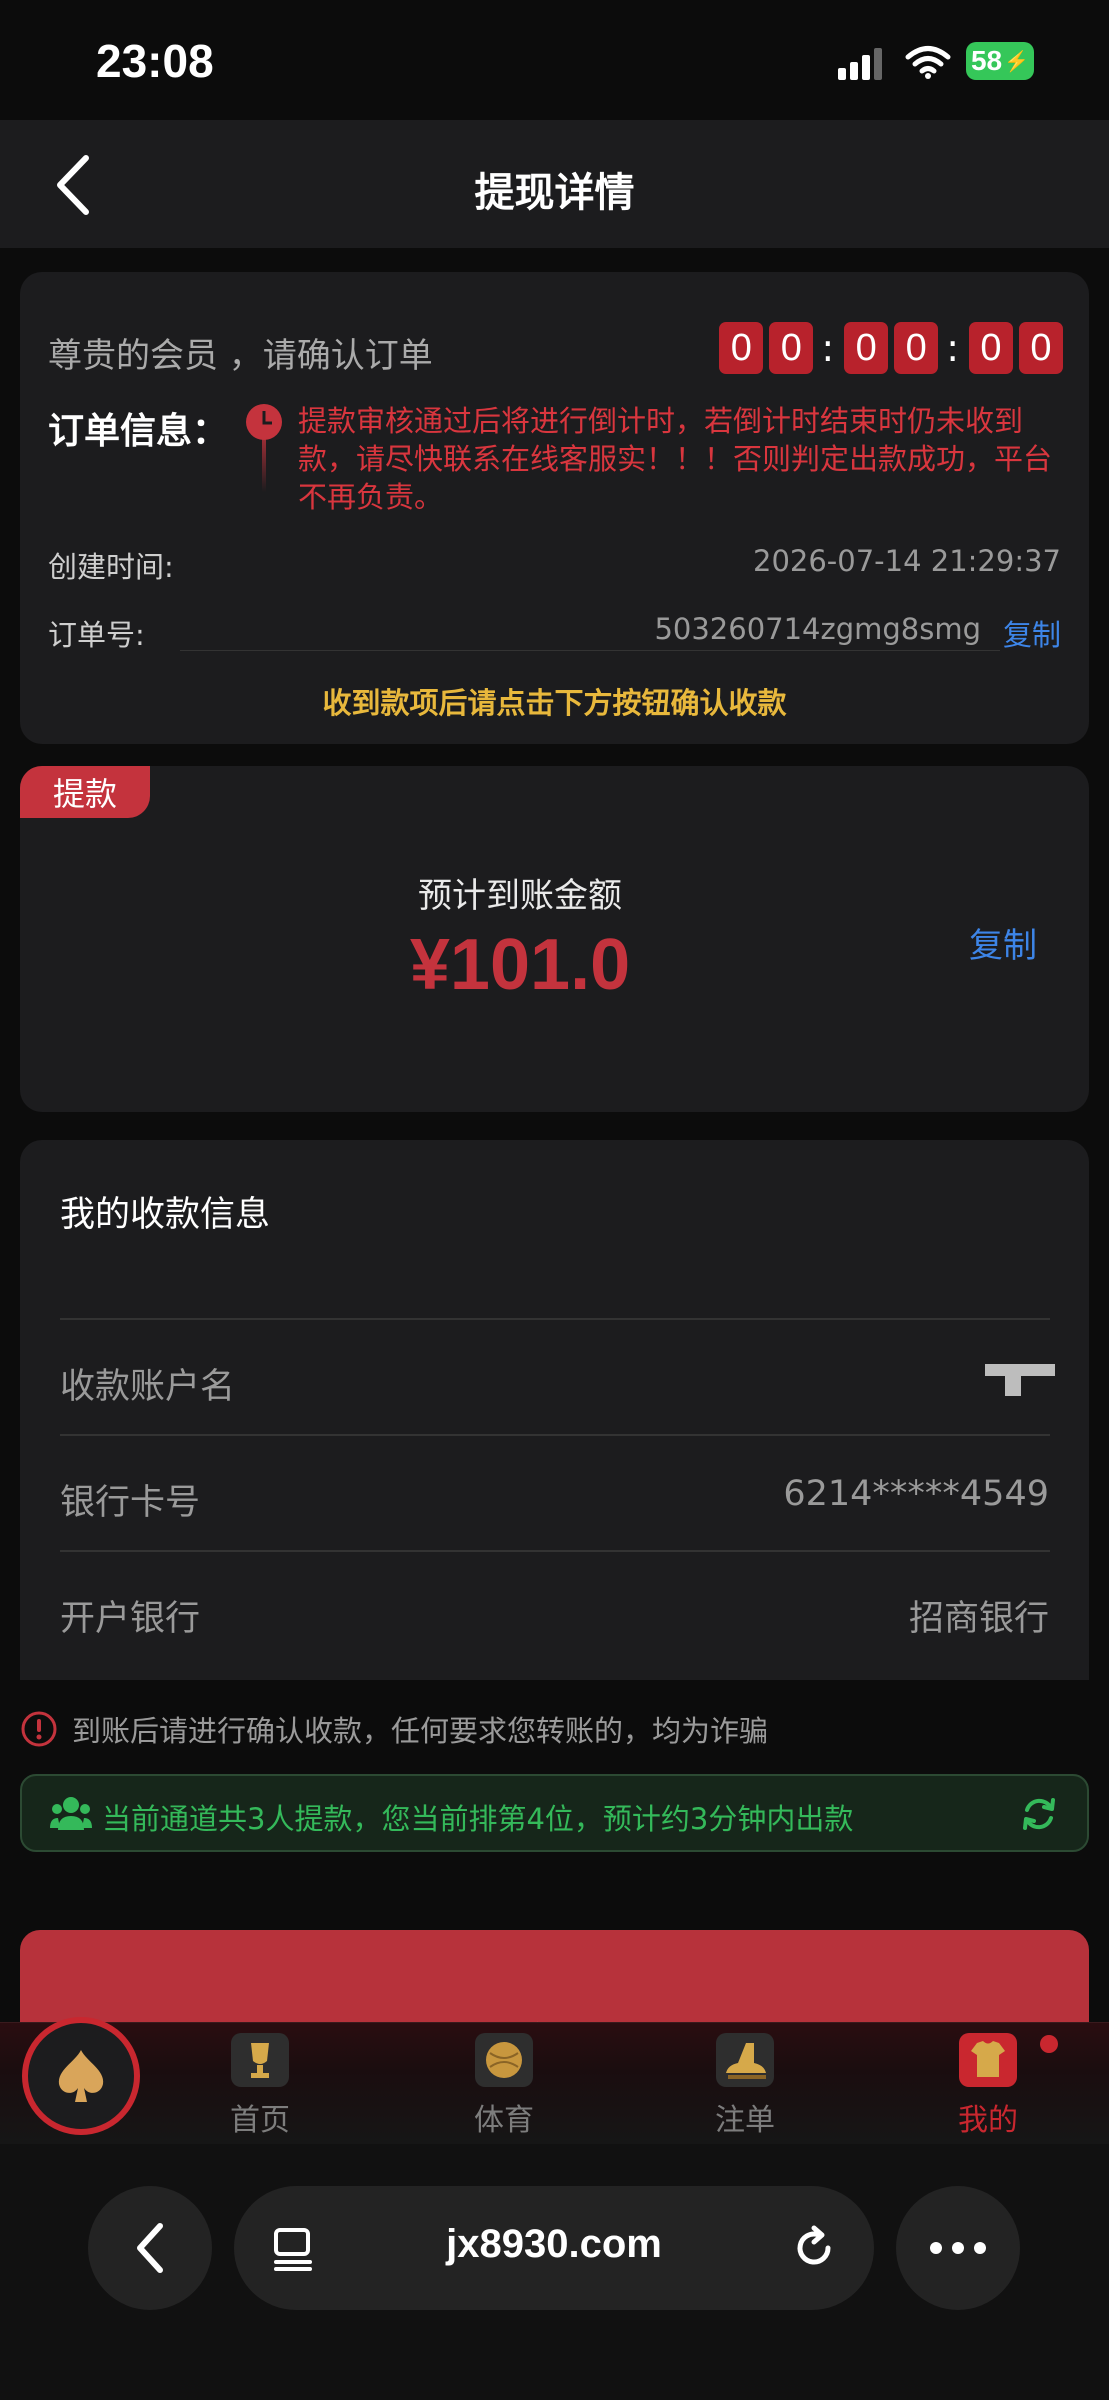  Describe the element at coordinates (504, 2120) in the screenshot. I see `tab-label: 体育` at that location.